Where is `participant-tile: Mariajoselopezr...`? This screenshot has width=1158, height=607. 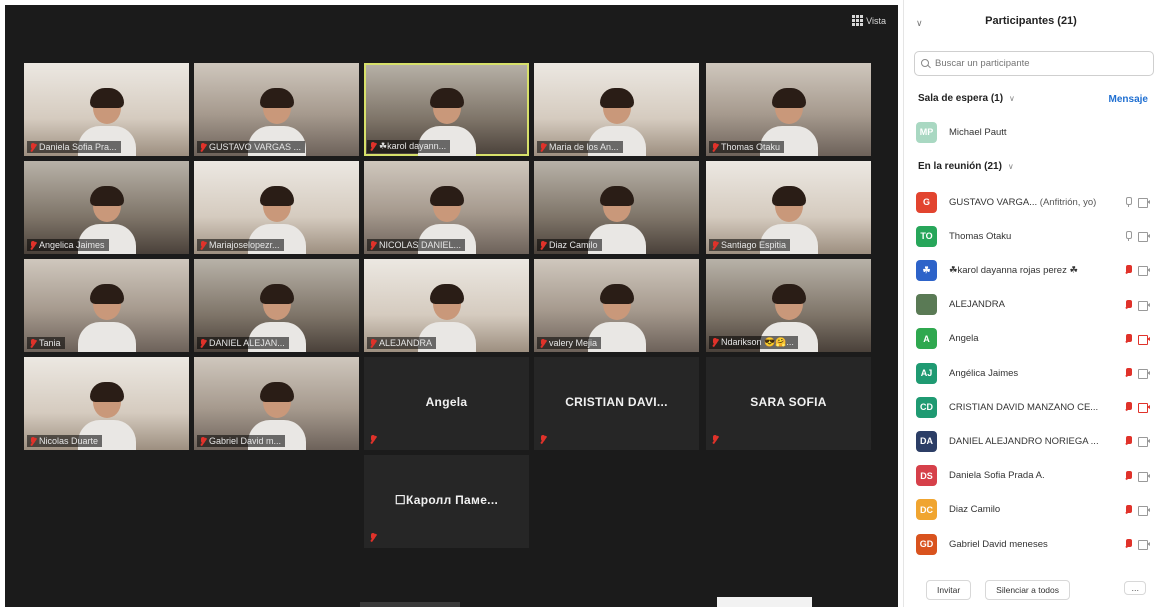
participant-tile: Mariajoselopezr... is located at coordinates (276, 207).